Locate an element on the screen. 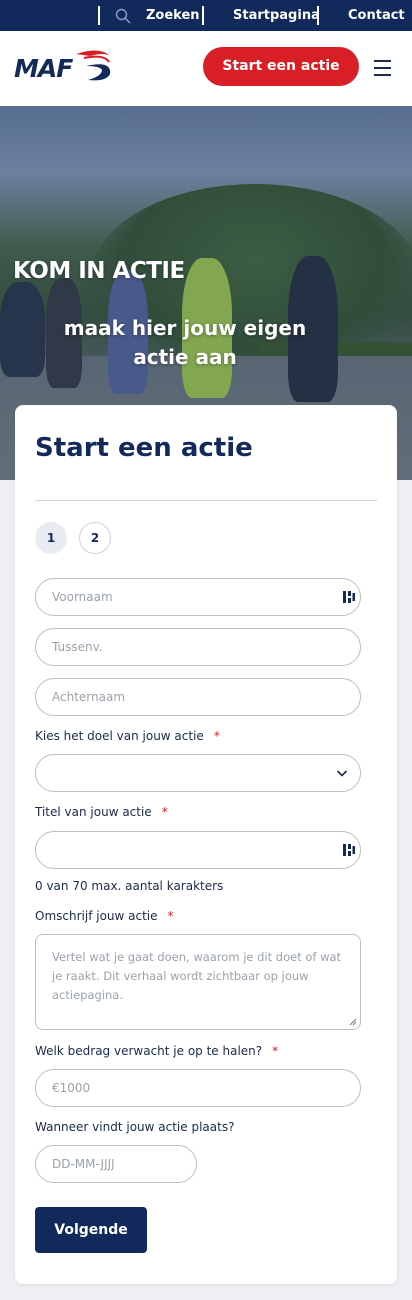 The width and height of the screenshot is (412, 1300). hero-title: KOM IN ACTIE is located at coordinates (99, 271).